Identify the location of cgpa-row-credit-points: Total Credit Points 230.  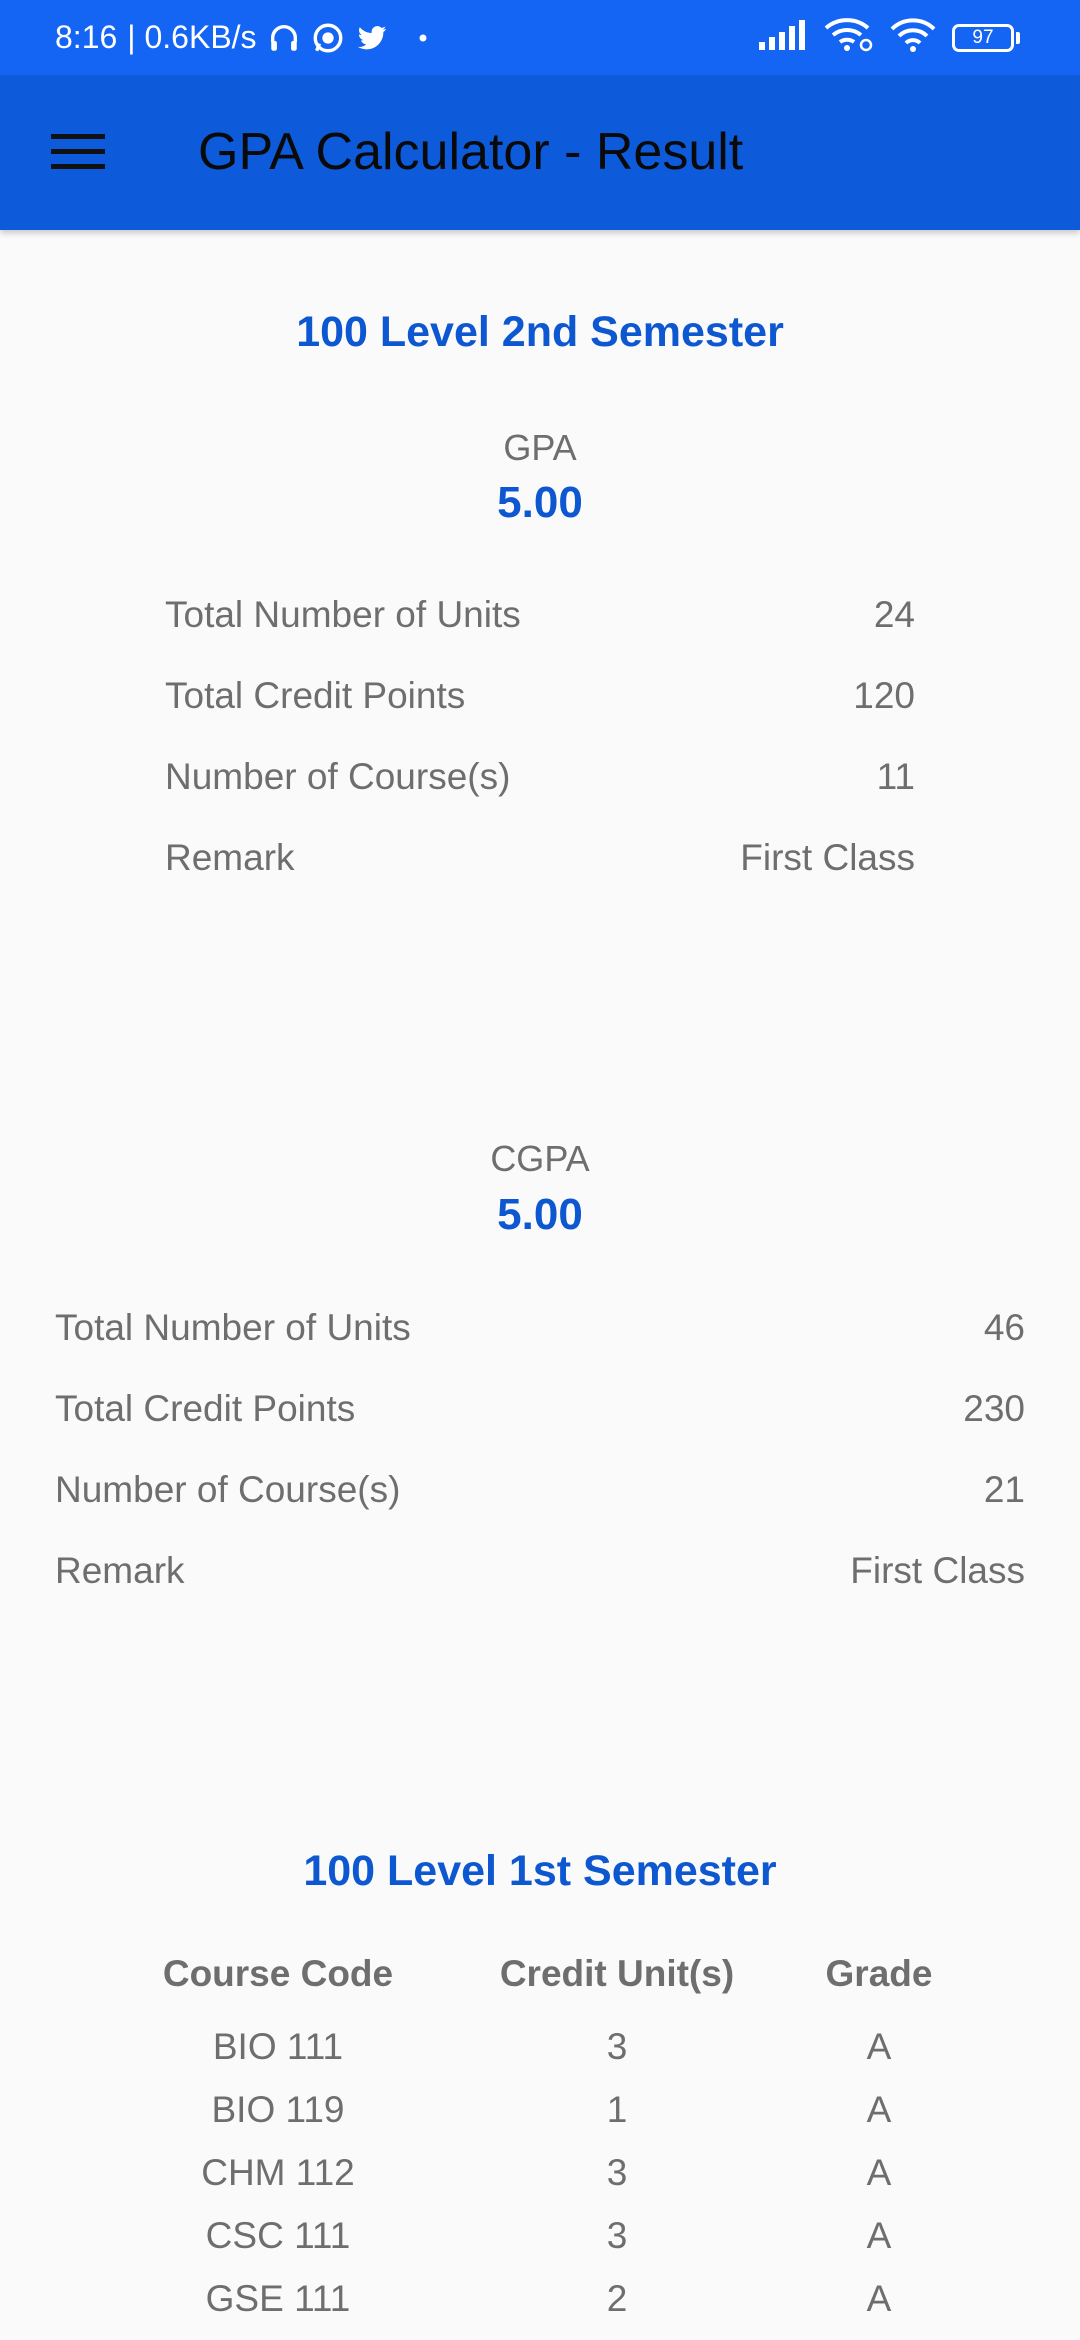
(540, 1409).